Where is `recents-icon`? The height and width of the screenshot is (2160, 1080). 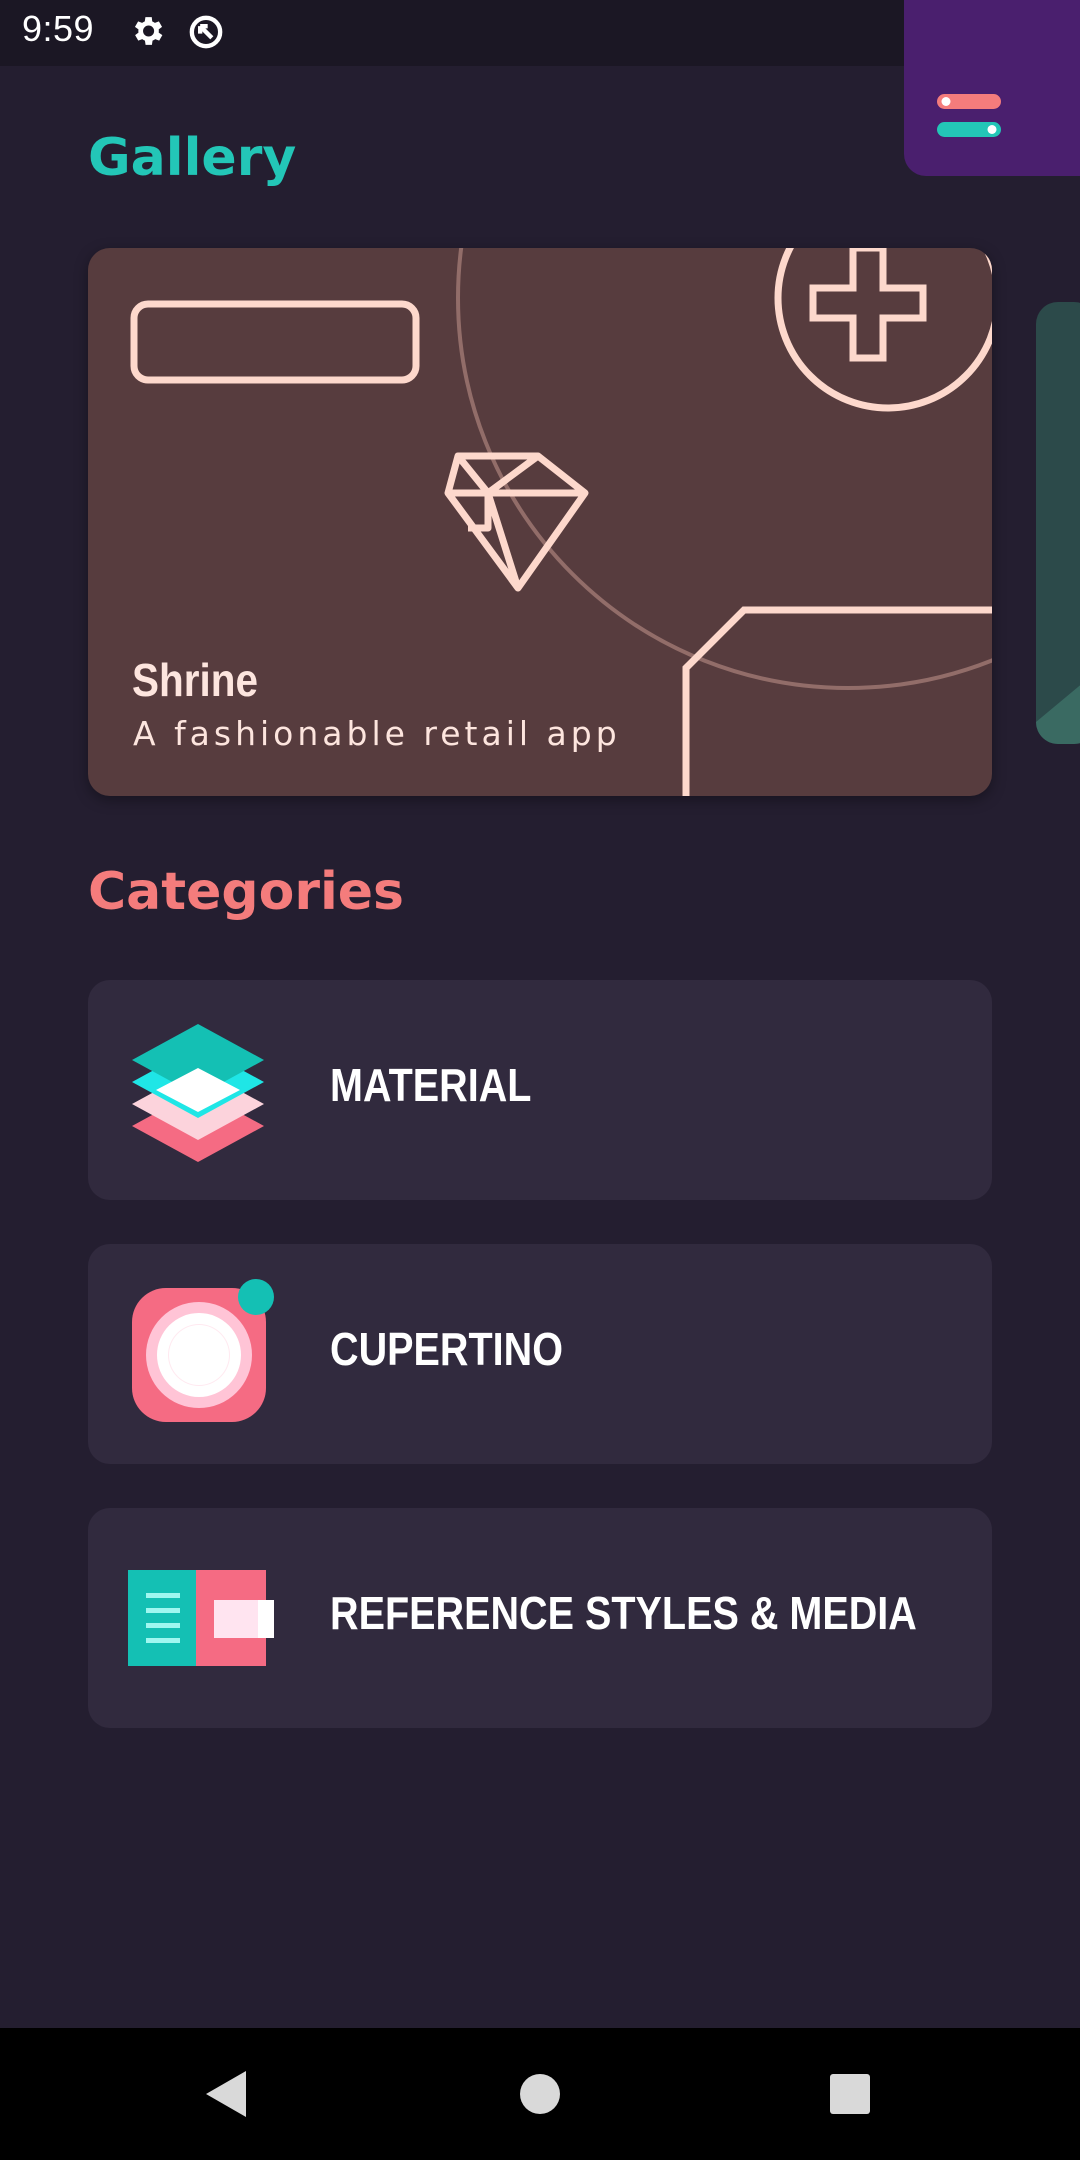 recents-icon is located at coordinates (850, 2094).